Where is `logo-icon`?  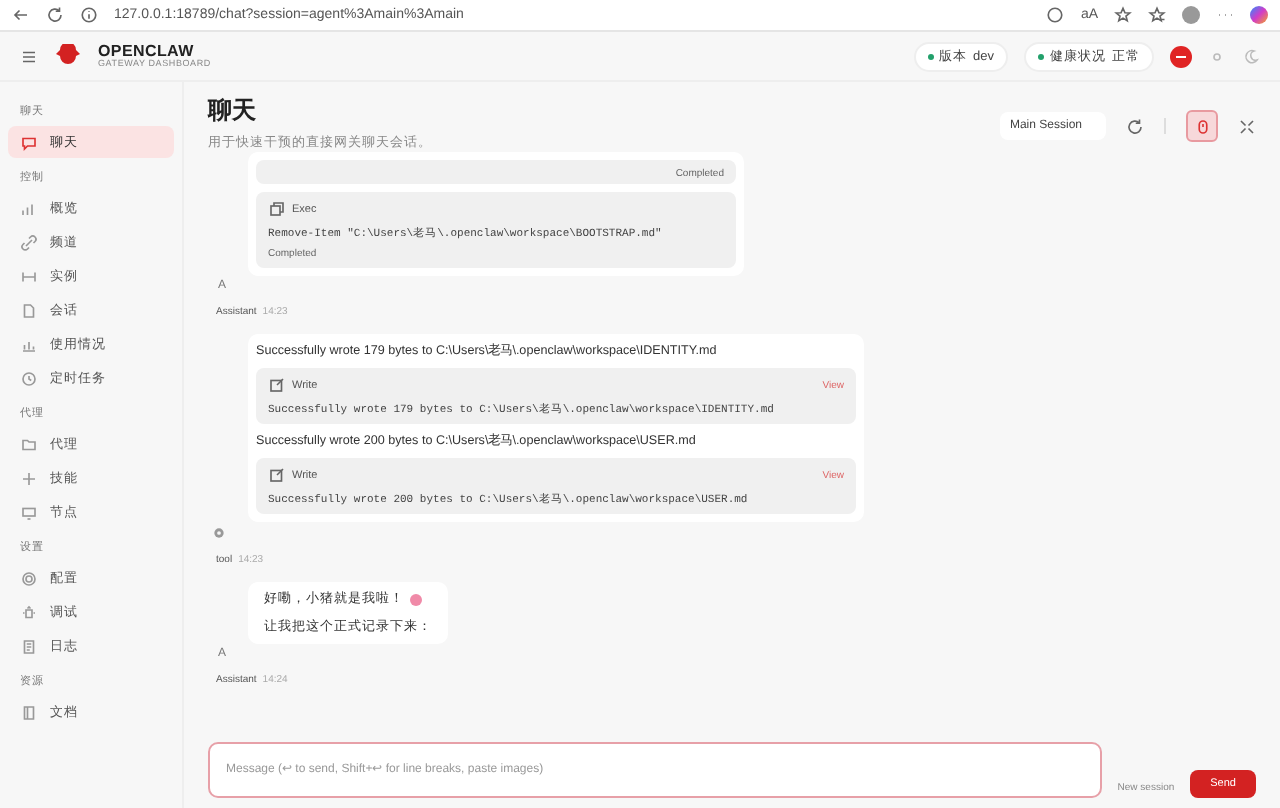 logo-icon is located at coordinates (68, 56).